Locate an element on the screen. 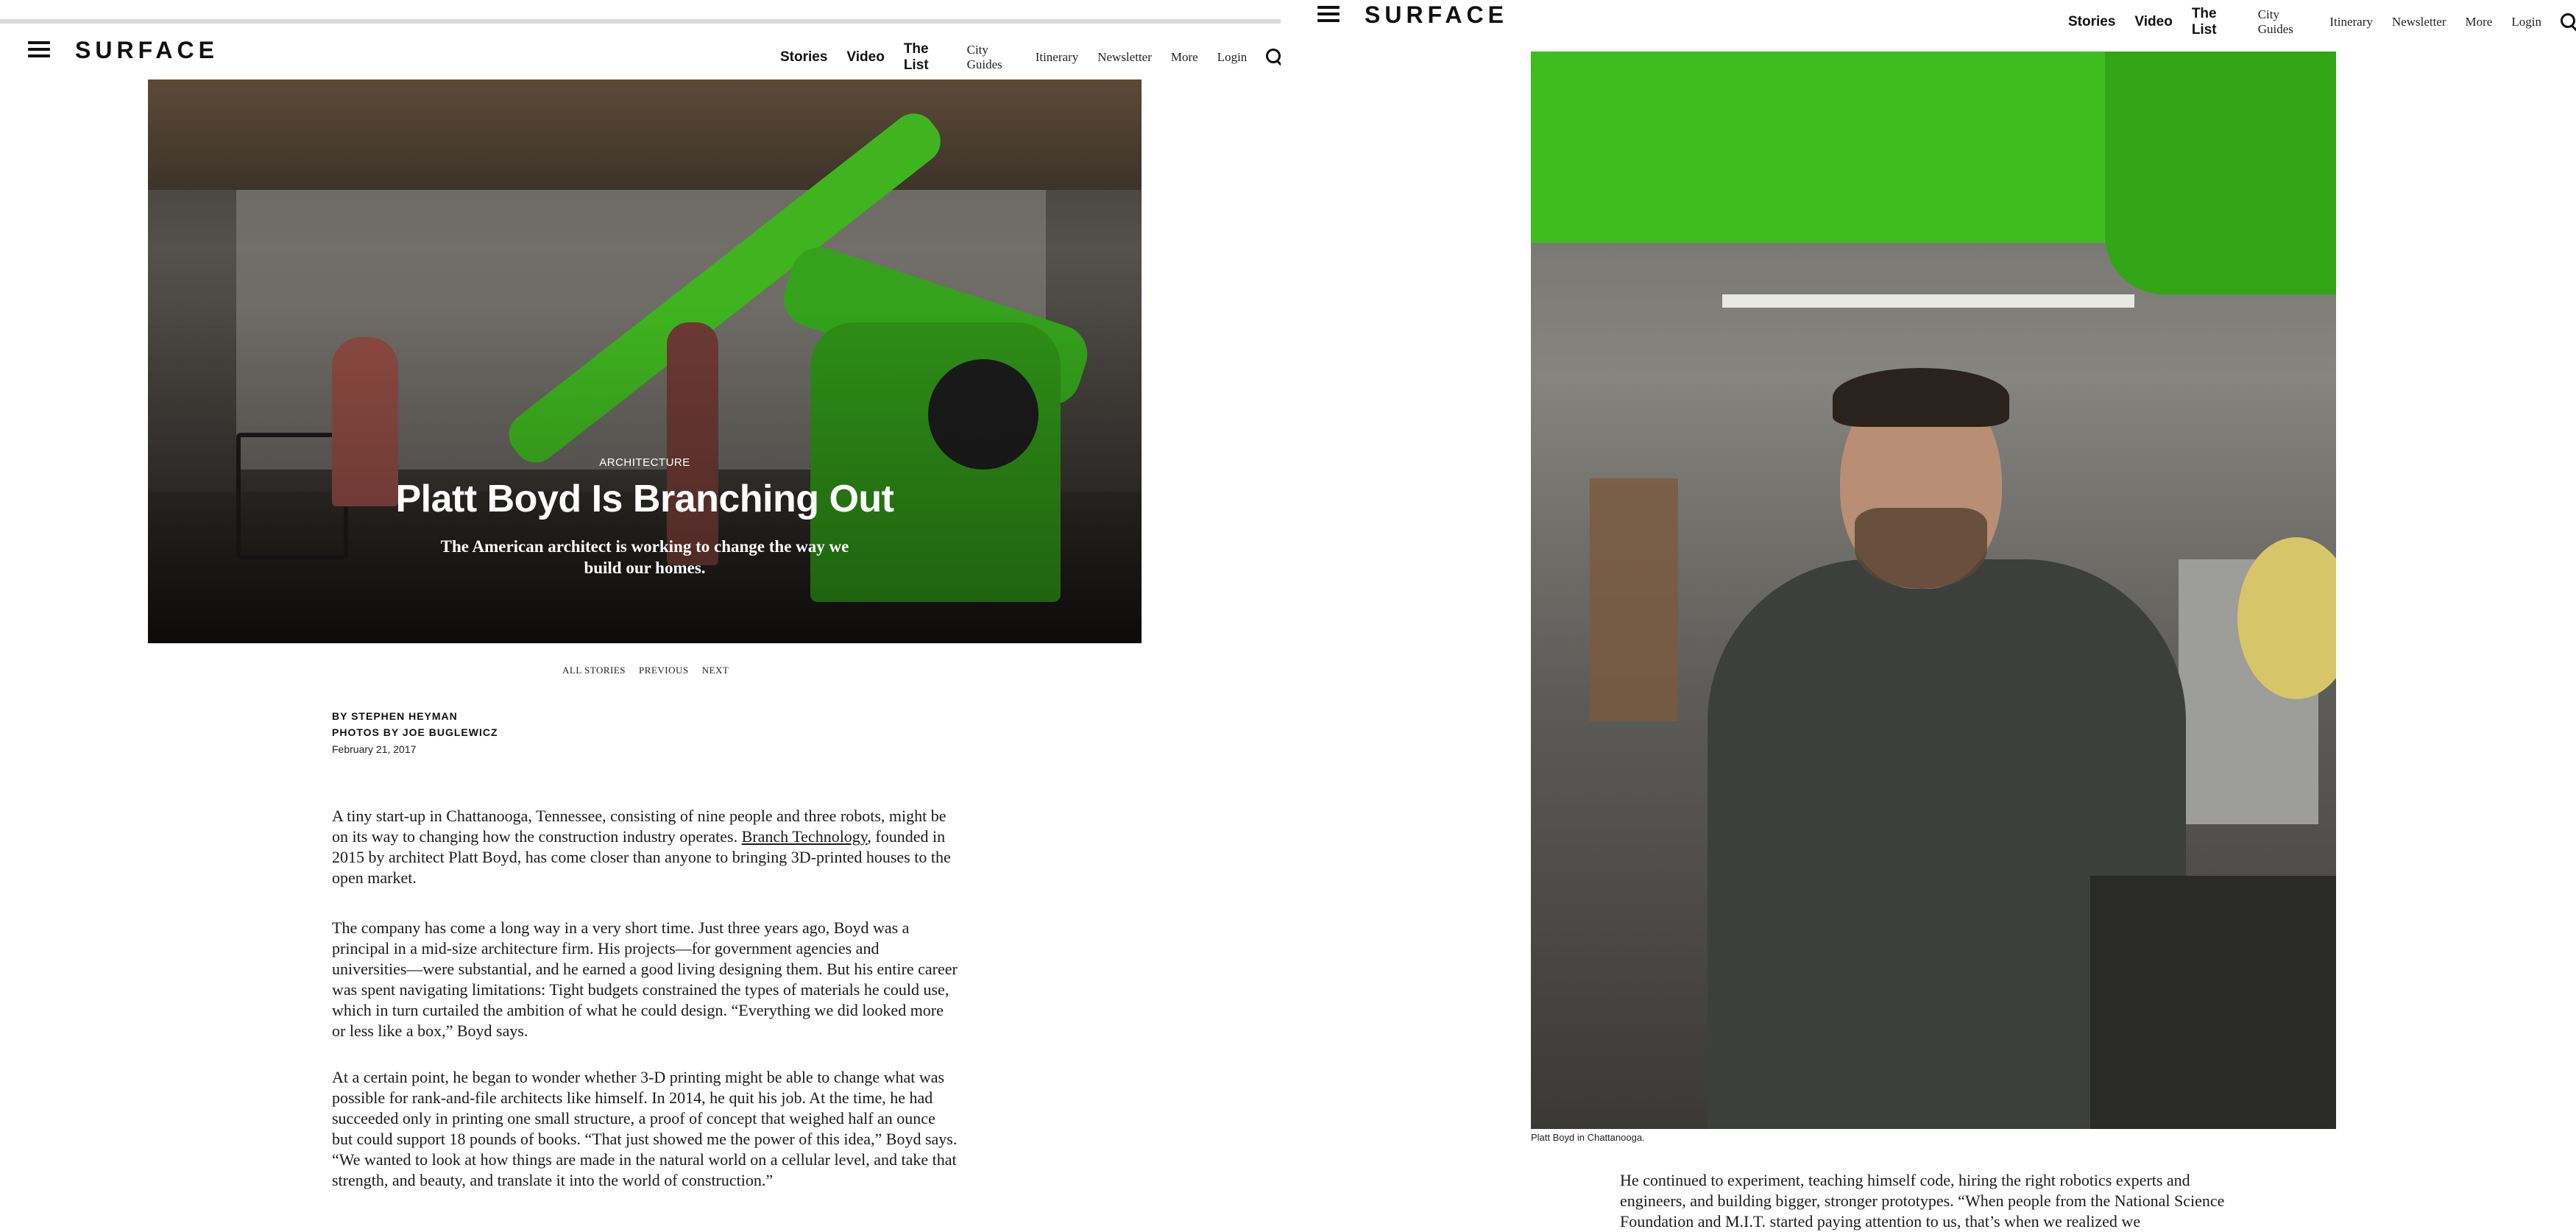 This screenshot has height=1232, width=2576. author-credit: BY STEPHEN HEYMAN is located at coordinates (415, 716).